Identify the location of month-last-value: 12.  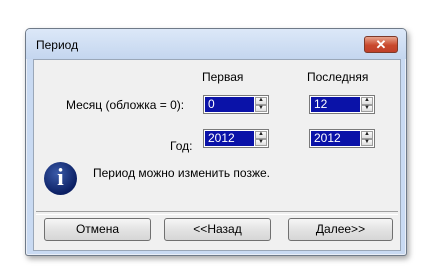
(335, 104).